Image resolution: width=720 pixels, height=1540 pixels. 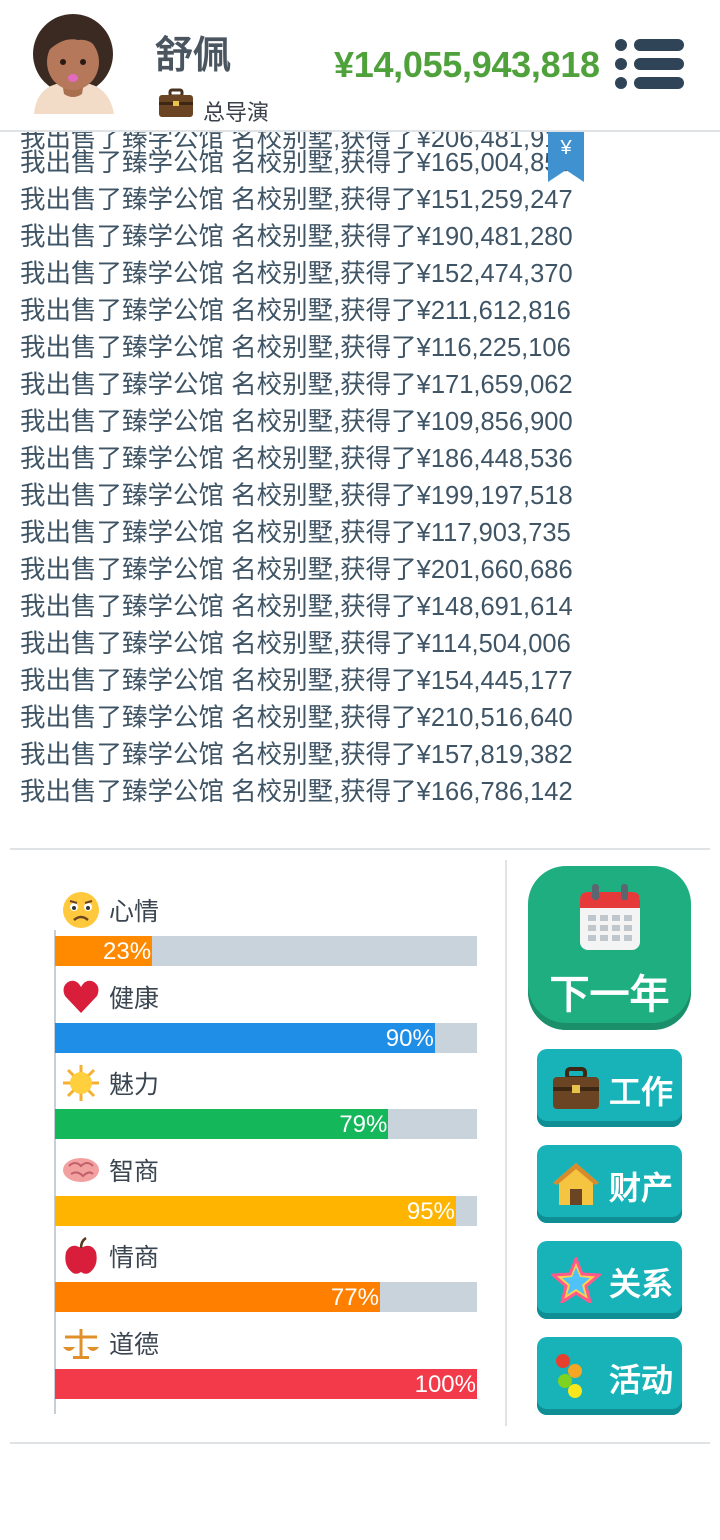 What do you see at coordinates (127, 951) in the screenshot?
I see `stat-value: 23%` at bounding box center [127, 951].